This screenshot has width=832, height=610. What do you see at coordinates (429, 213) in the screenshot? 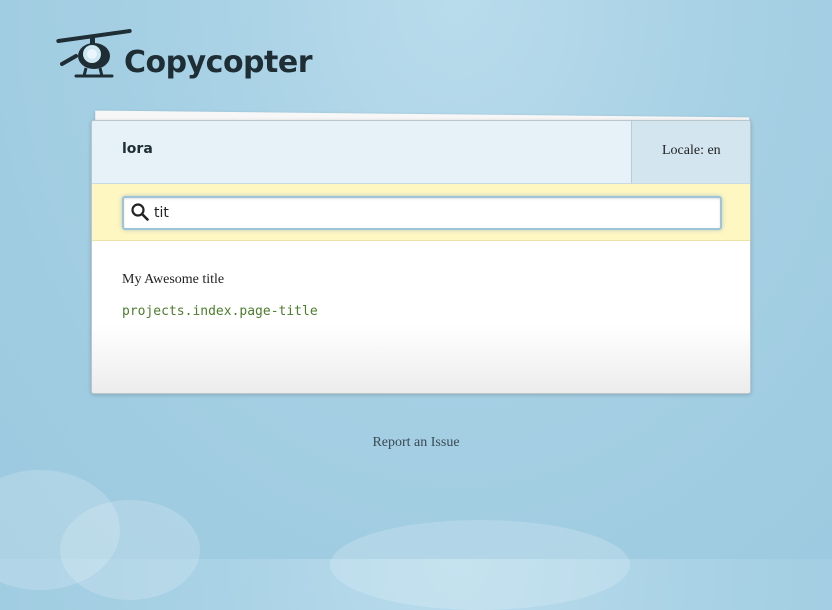
I see `search-input` at bounding box center [429, 213].